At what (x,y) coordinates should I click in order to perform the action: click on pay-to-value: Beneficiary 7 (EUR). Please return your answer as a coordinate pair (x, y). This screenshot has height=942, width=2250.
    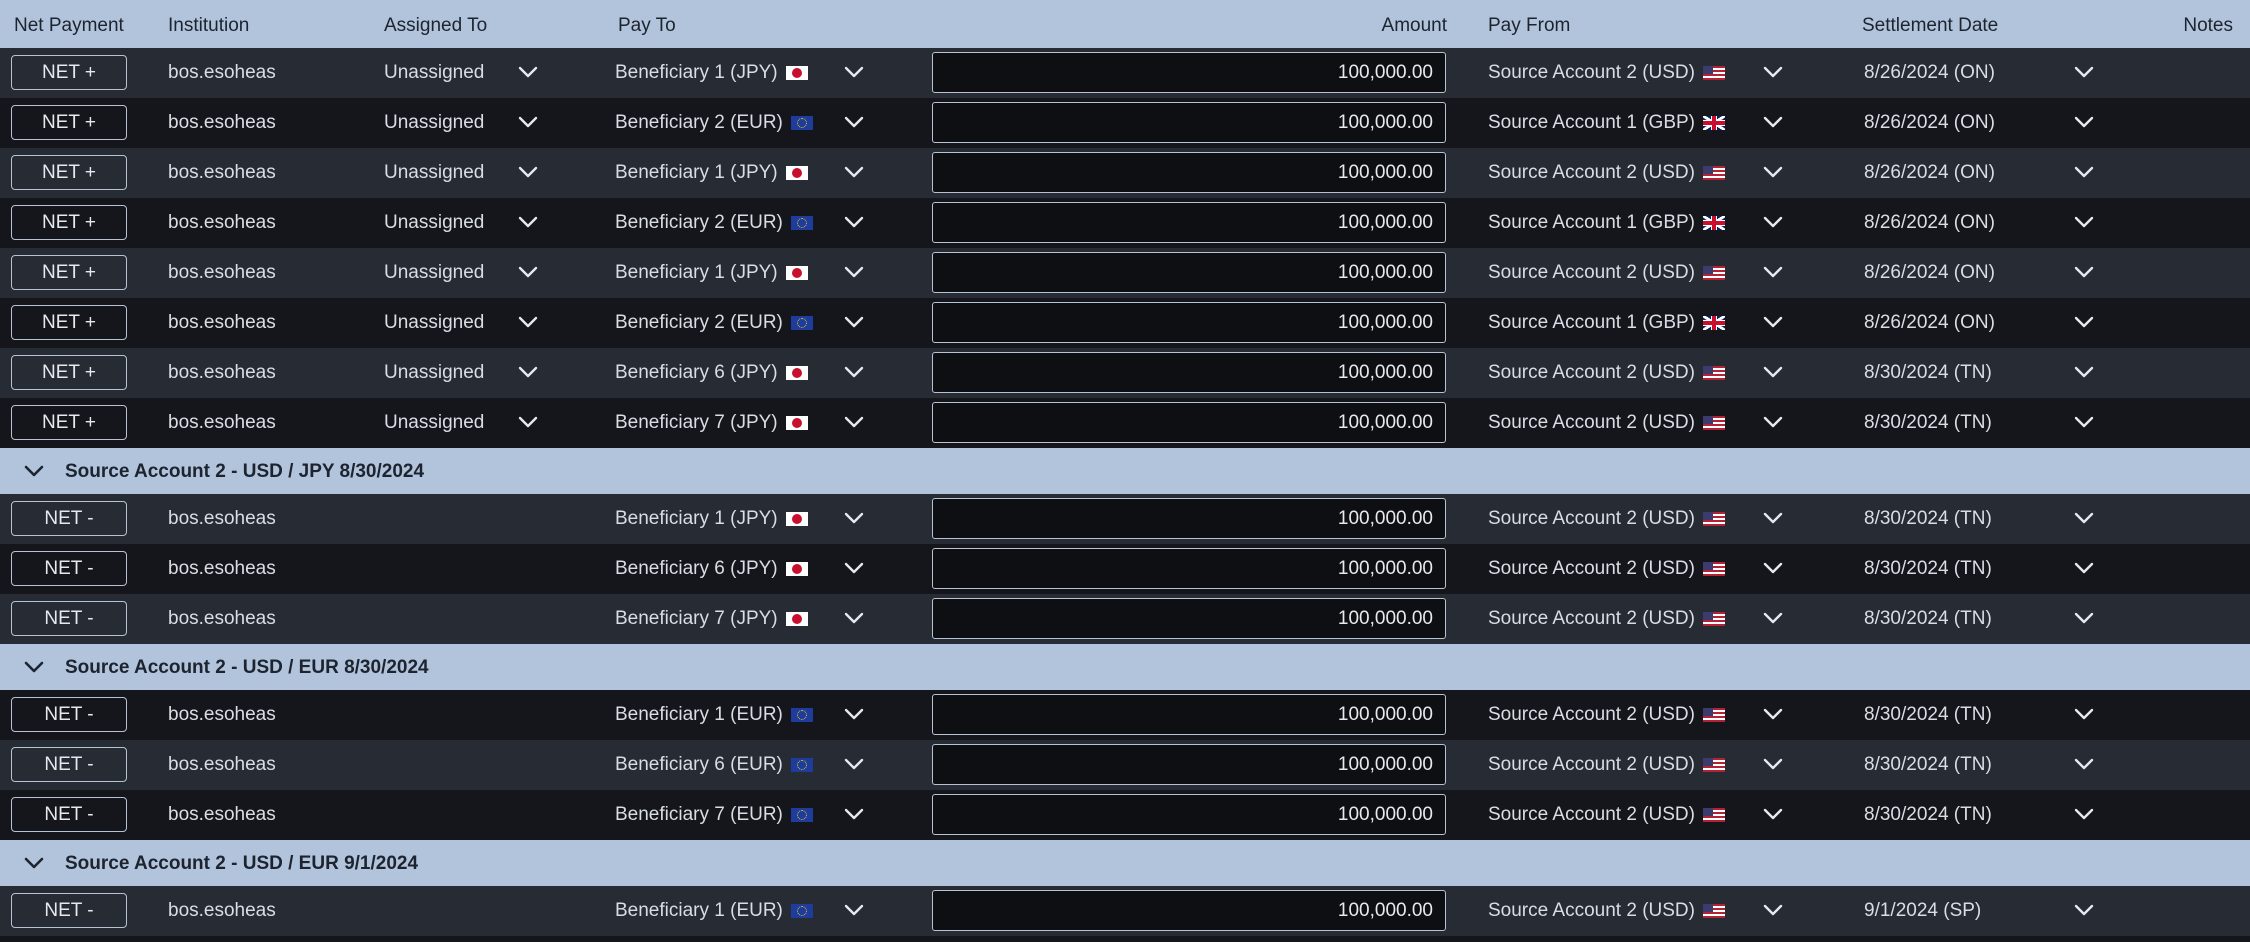
    Looking at the image, I should click on (714, 815).